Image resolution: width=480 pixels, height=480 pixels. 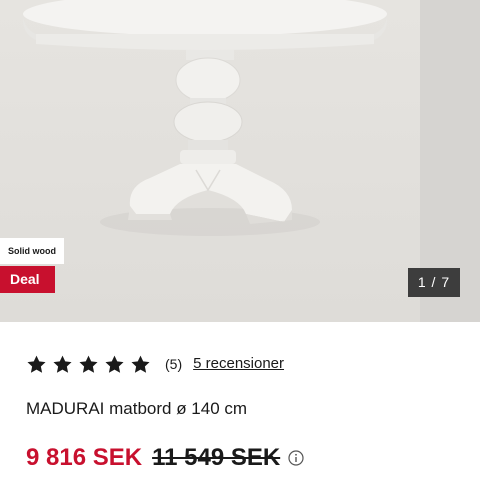 I want to click on rating-count: (5), so click(x=174, y=364).